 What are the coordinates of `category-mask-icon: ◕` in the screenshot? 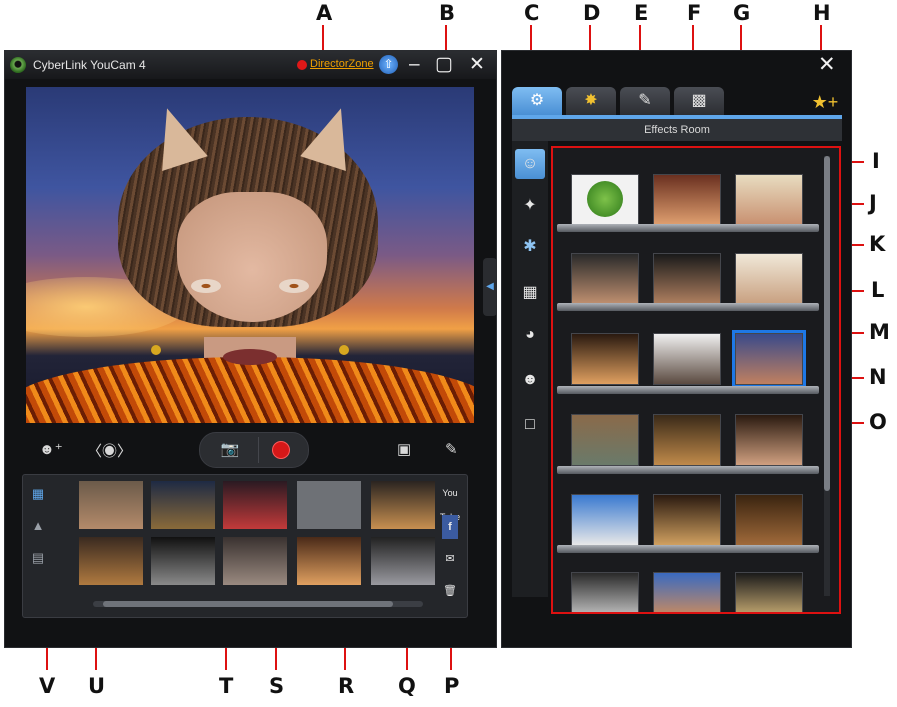 It's located at (530, 335).